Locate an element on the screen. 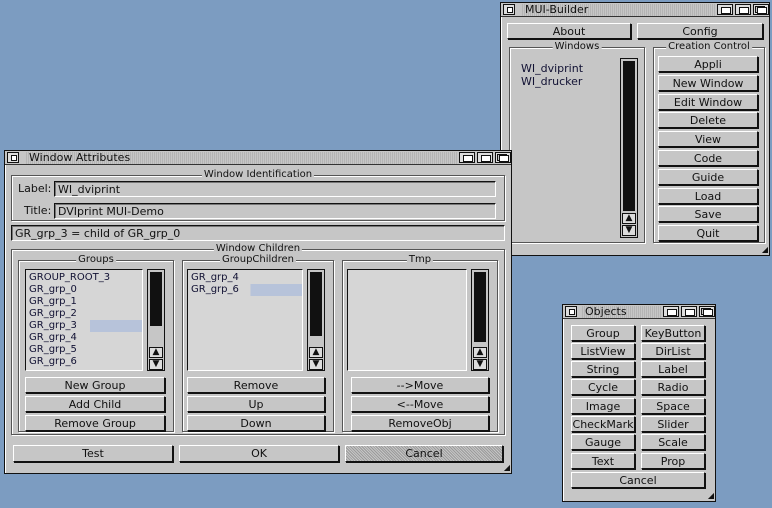 This screenshot has height=508, width=772. windows-list: WI_dviprint WI_drucker is located at coordinates (567, 147).